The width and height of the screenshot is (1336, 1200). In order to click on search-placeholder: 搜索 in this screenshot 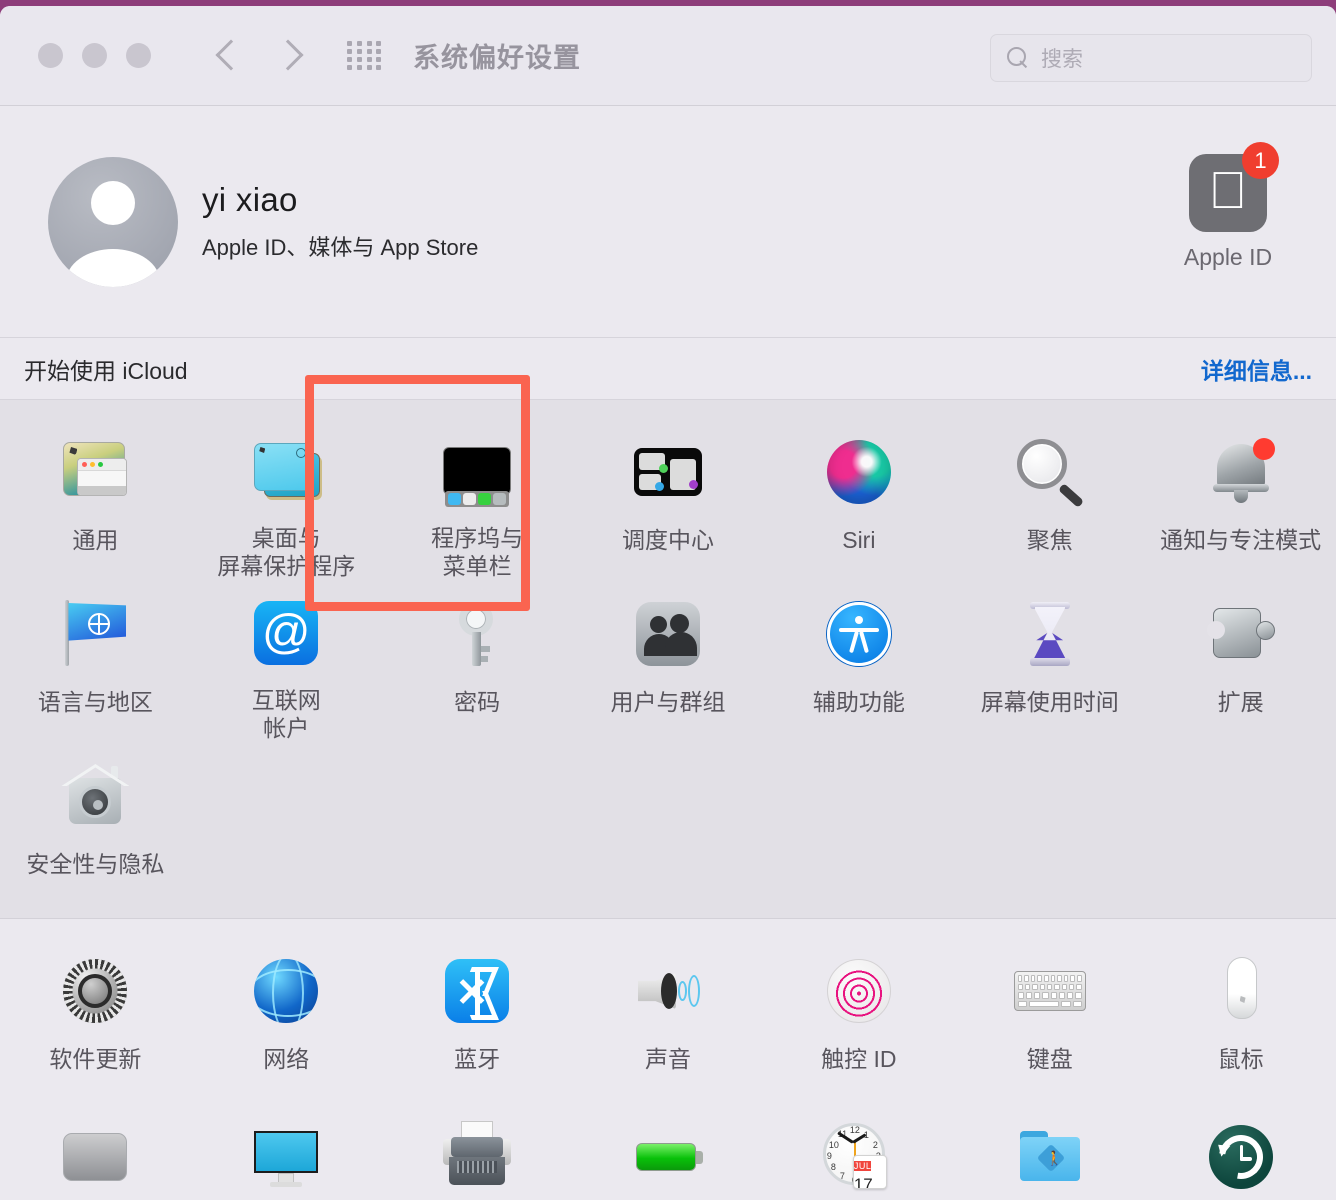, I will do `click(1062, 59)`.